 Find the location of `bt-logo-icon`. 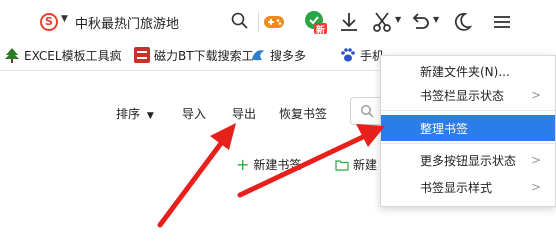

bt-logo-icon is located at coordinates (142, 55).